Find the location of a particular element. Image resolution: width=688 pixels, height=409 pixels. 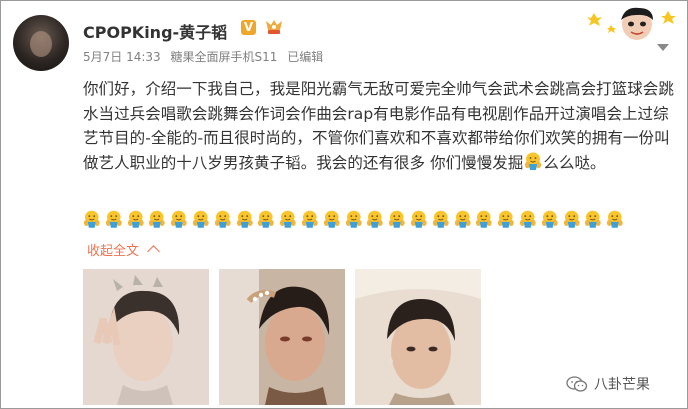

sticker-avatar is located at coordinates (633, 27).